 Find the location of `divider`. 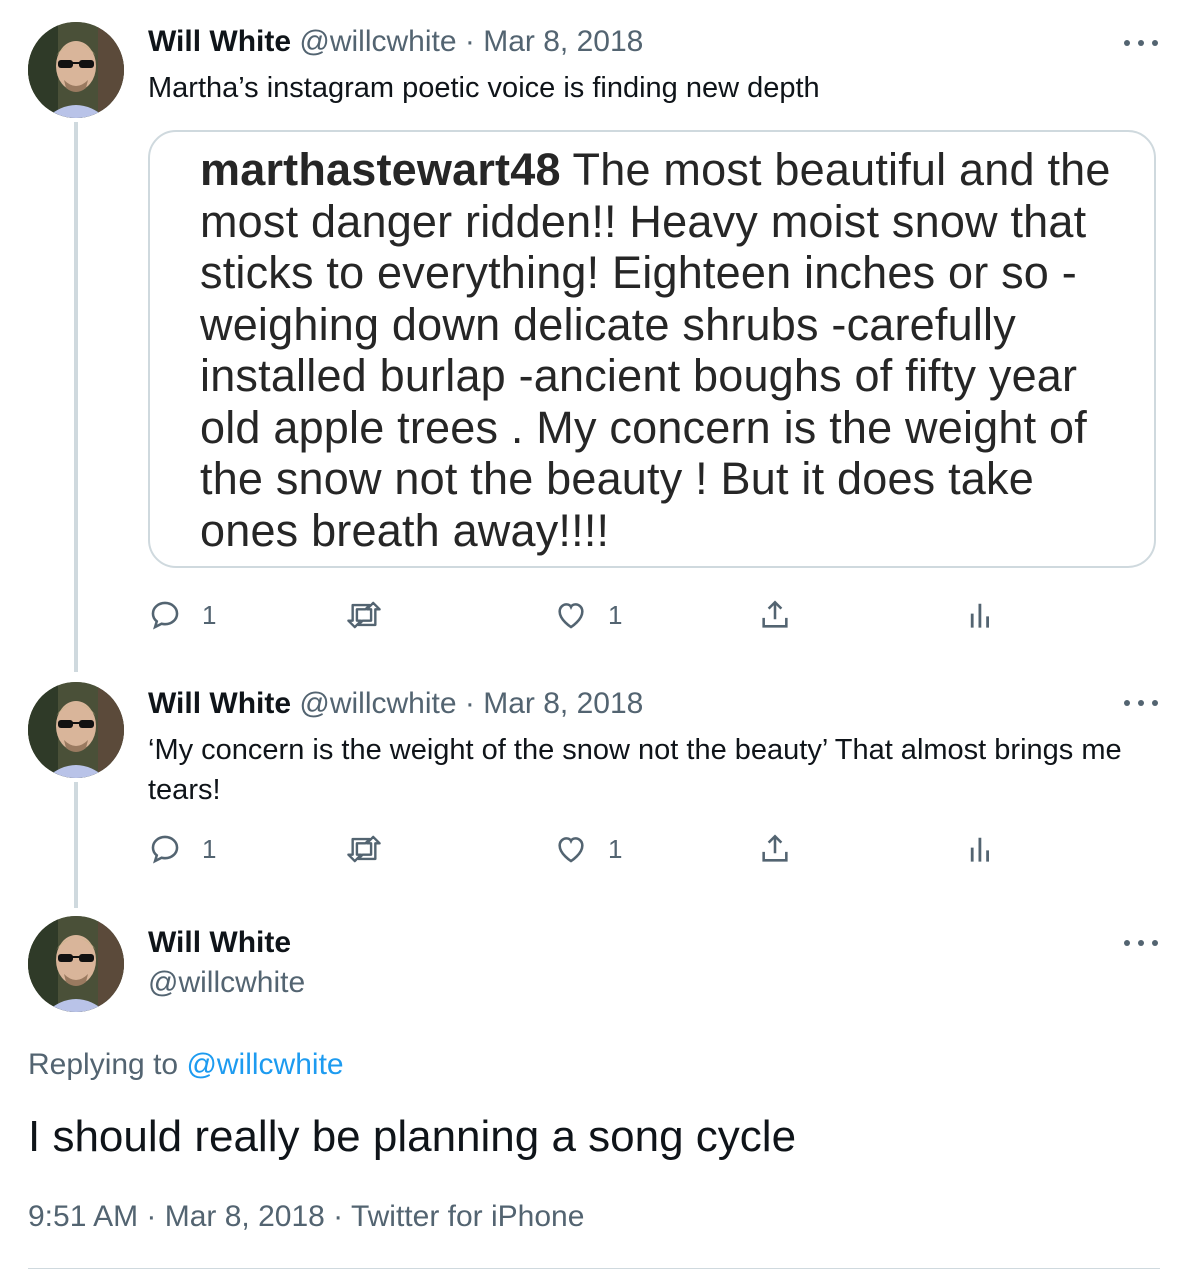

divider is located at coordinates (594, 1268).